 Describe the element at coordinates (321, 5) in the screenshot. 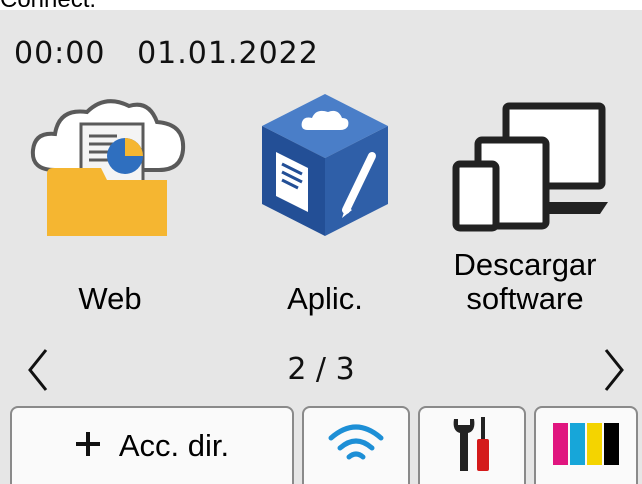

I see `header-fragment: Connect.` at that location.